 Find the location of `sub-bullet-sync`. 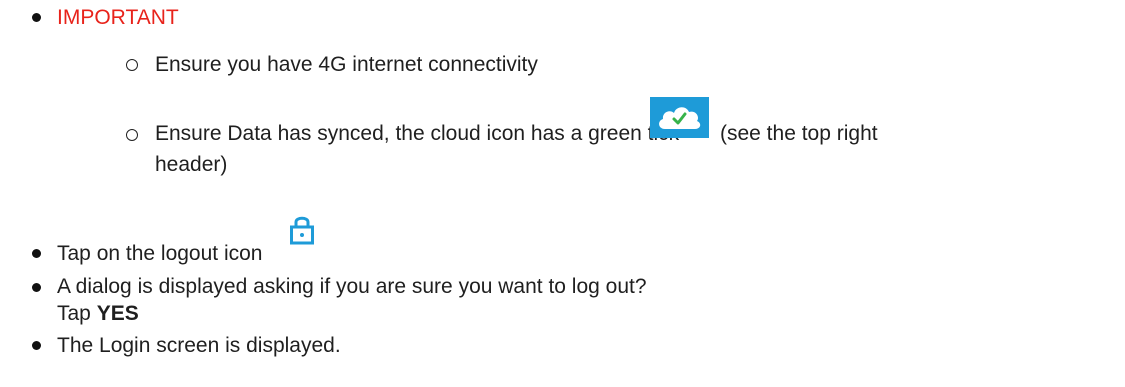

sub-bullet-sync is located at coordinates (132, 135).